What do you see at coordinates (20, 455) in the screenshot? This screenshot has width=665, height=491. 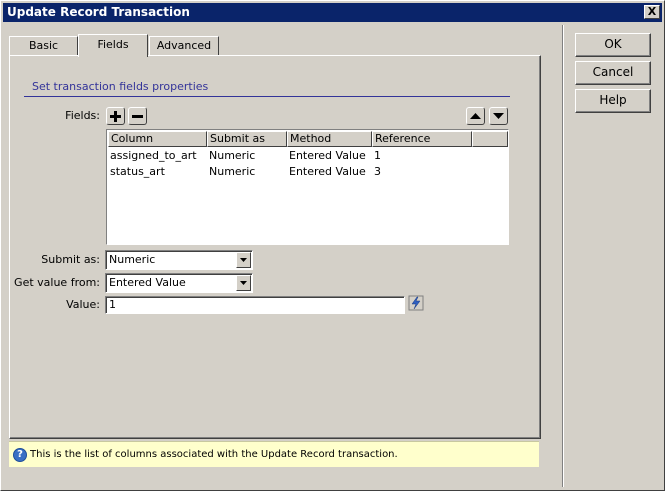 I see `help-icon: ?` at bounding box center [20, 455].